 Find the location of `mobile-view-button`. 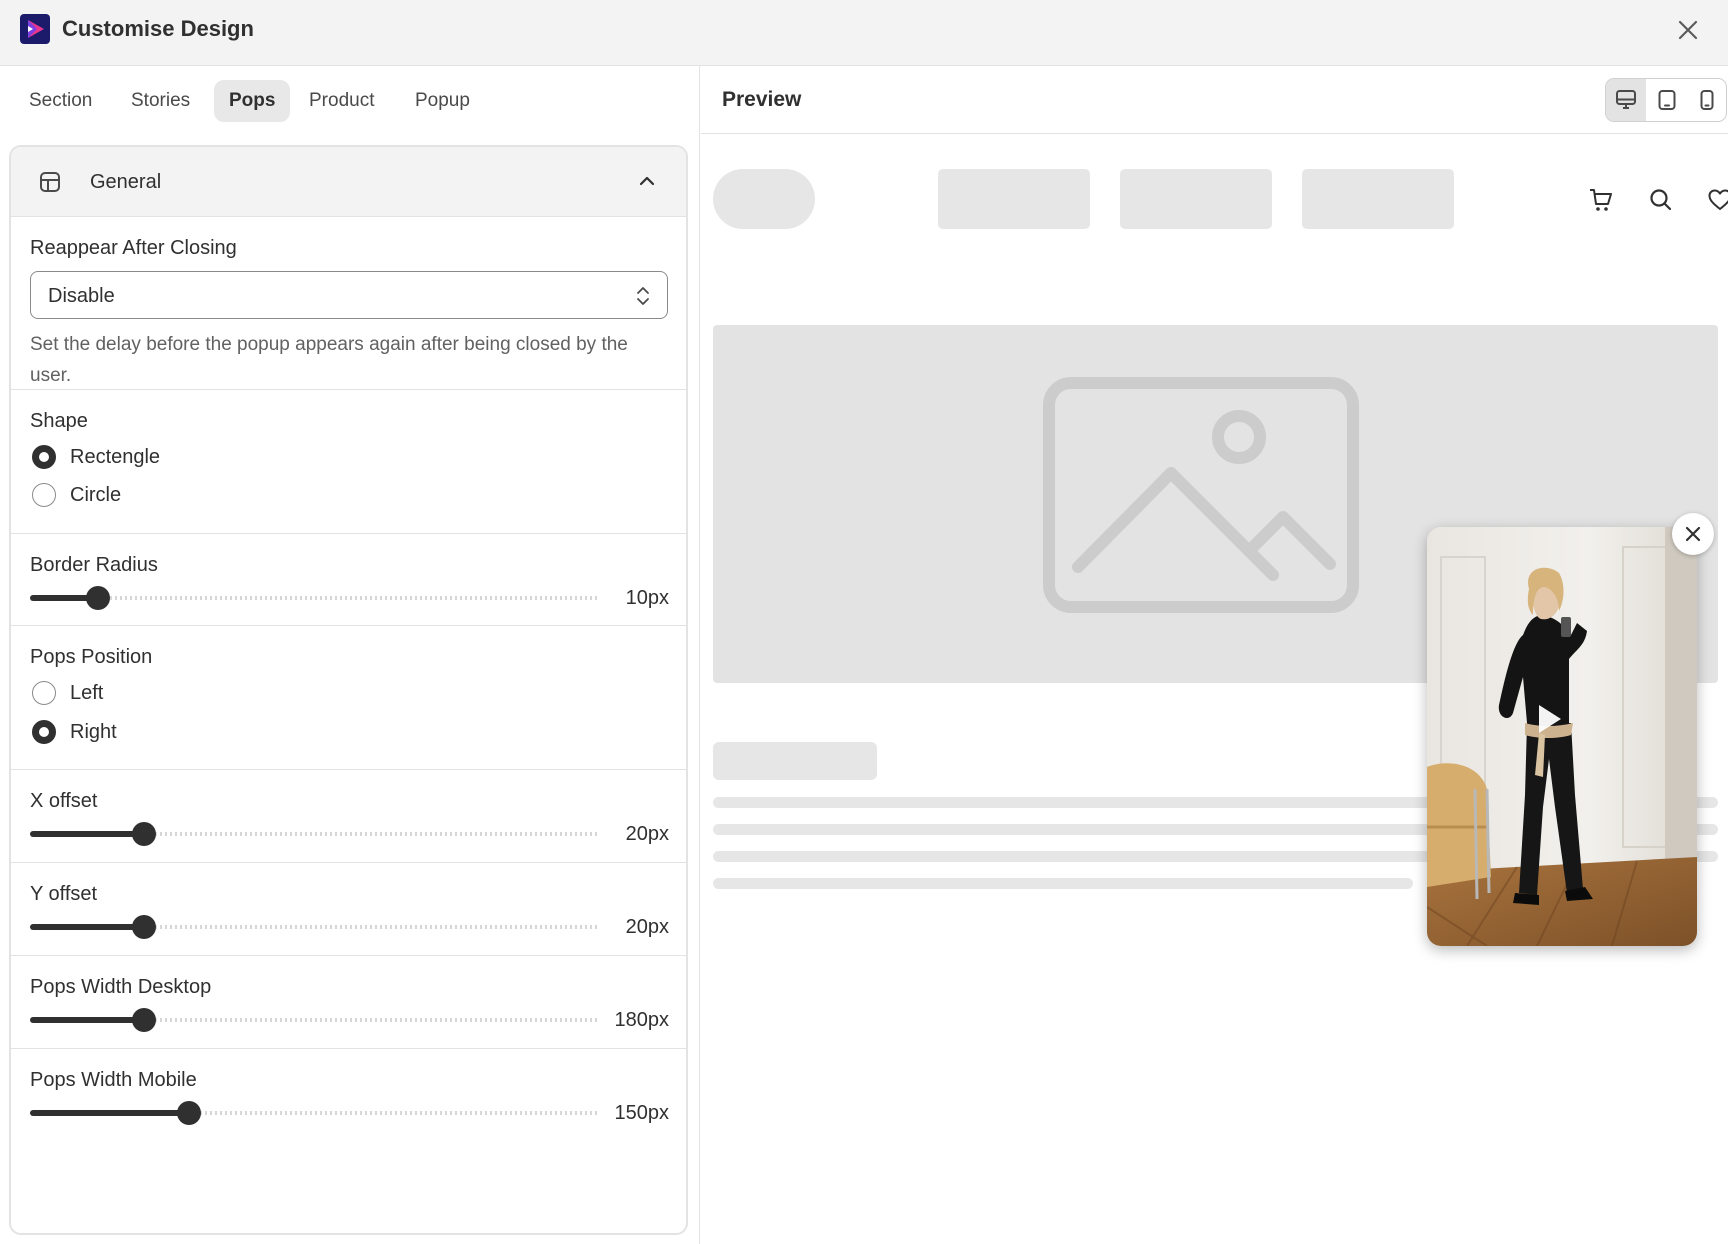

mobile-view-button is located at coordinates (1706, 100).